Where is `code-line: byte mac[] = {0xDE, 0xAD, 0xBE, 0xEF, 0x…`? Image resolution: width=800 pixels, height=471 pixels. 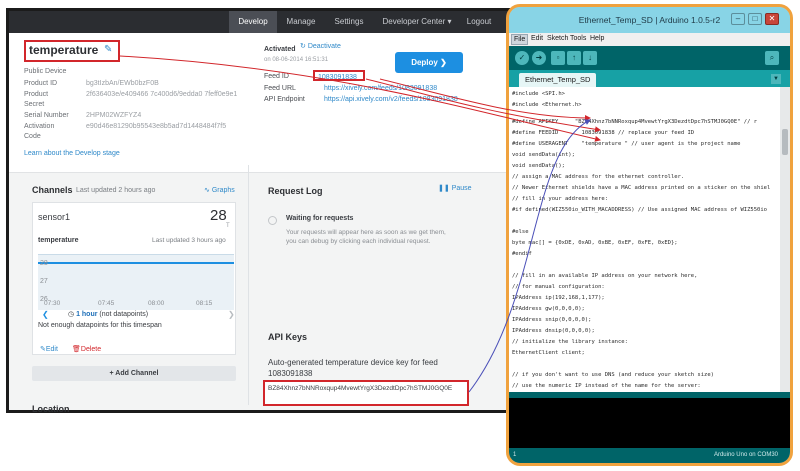
code-line: byte mac[] = {0xDE, 0xAD, 0xBE, 0xEF, 0x… is located at coordinates (595, 243).